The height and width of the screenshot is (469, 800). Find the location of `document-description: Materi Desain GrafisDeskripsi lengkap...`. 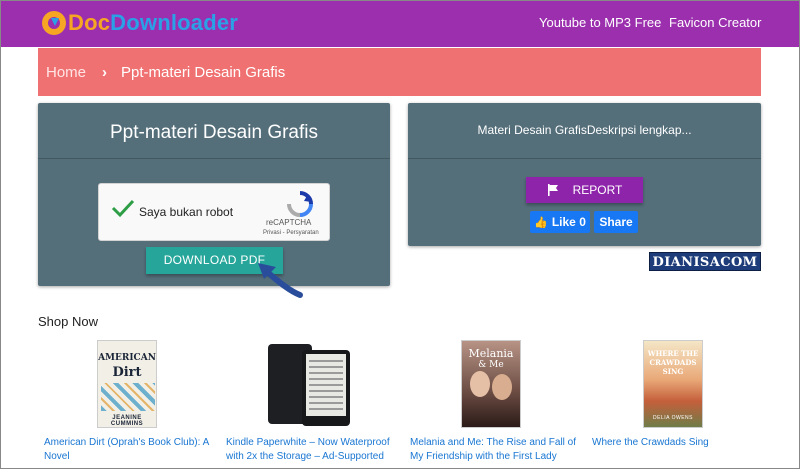

document-description: Materi Desain GrafisDeskripsi lengkap... is located at coordinates (584, 130).